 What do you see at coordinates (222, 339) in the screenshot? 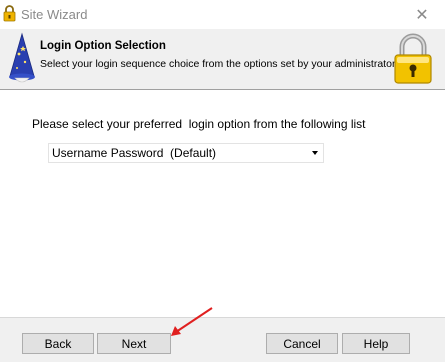
I see `button-bar: Back Next Cancel Help` at bounding box center [222, 339].